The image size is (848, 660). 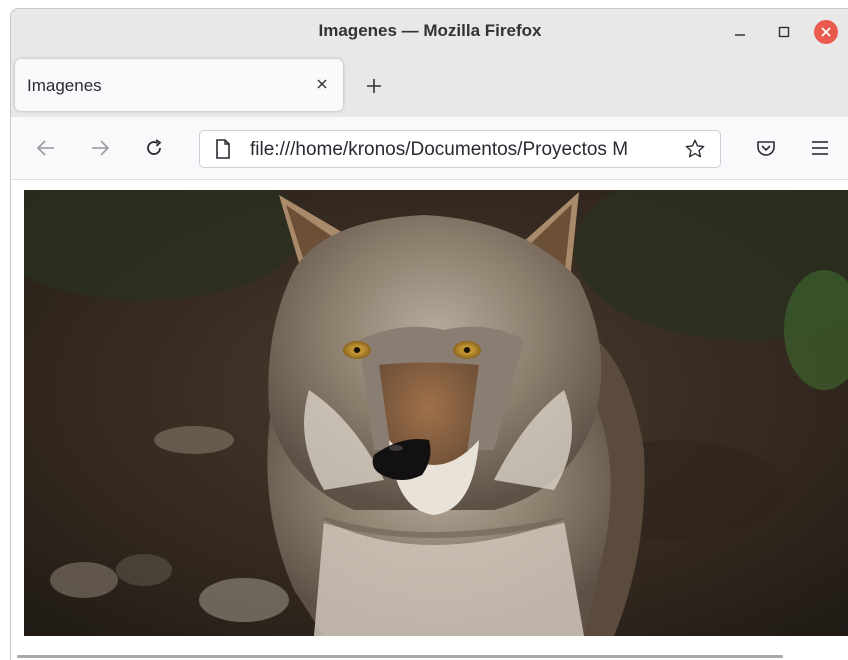 I want to click on reload-button, so click(x=154, y=148).